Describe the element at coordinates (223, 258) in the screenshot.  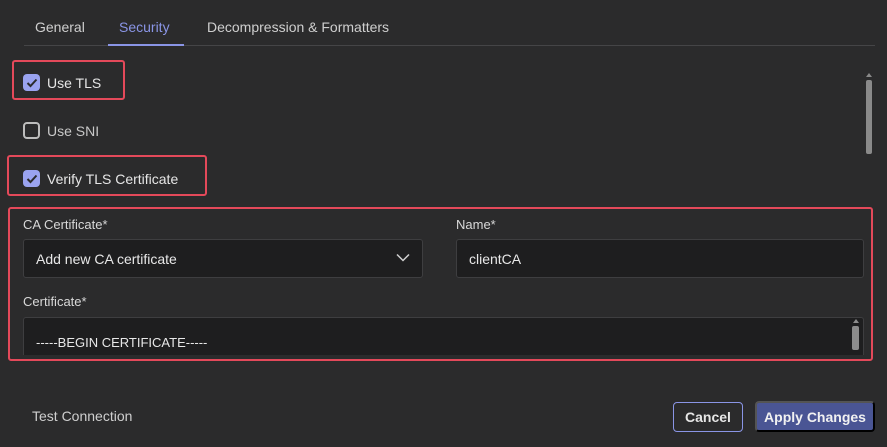
I see `ca-certificate-select: Add new CA certificate` at that location.